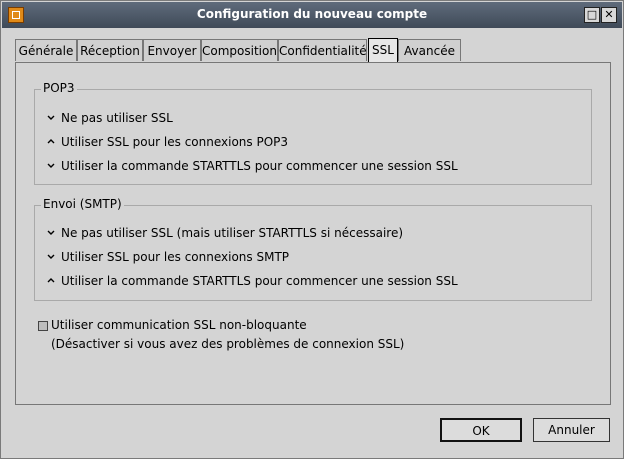  I want to click on tab-confidentialite: Confidentialité, so click(322, 50).